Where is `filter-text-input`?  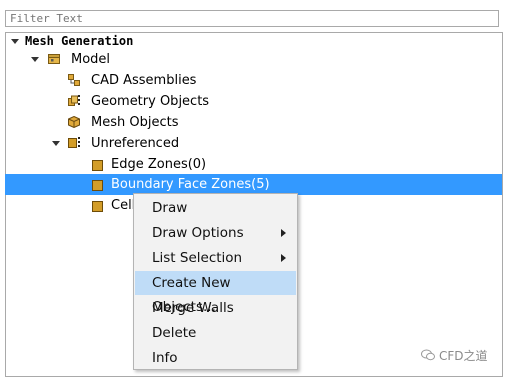
filter-text-input is located at coordinates (252, 18).